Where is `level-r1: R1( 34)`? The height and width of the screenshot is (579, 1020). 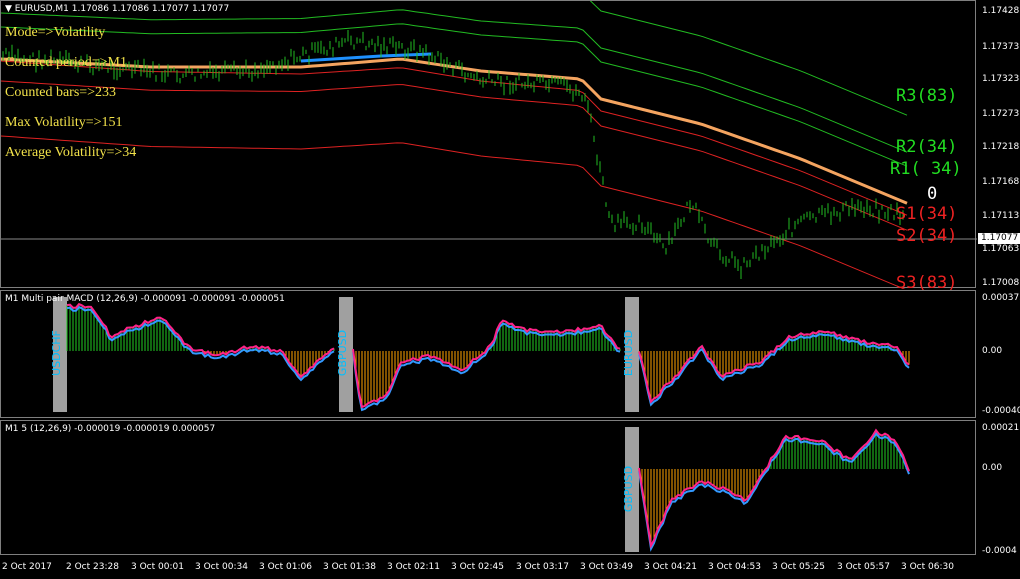 level-r1: R1( 34) is located at coordinates (926, 169).